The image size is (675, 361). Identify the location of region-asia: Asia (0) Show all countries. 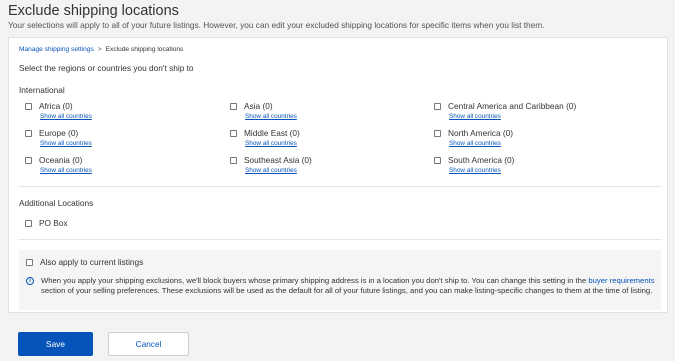
(263, 110).